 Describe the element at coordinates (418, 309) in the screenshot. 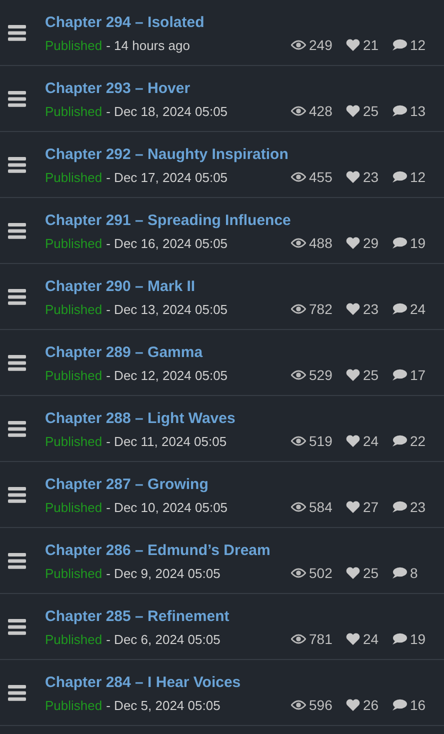

I see `comment-count: 24` at that location.